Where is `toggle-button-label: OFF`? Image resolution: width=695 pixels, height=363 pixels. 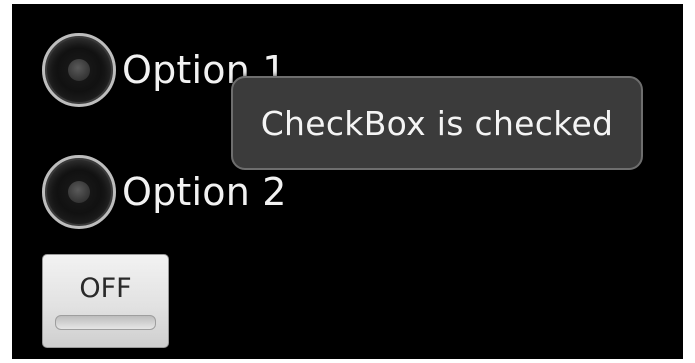 toggle-button-label: OFF is located at coordinates (105, 288).